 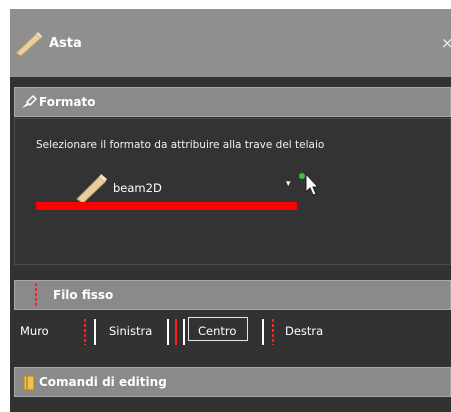 I want to click on brush-icon, so click(x=29, y=101).